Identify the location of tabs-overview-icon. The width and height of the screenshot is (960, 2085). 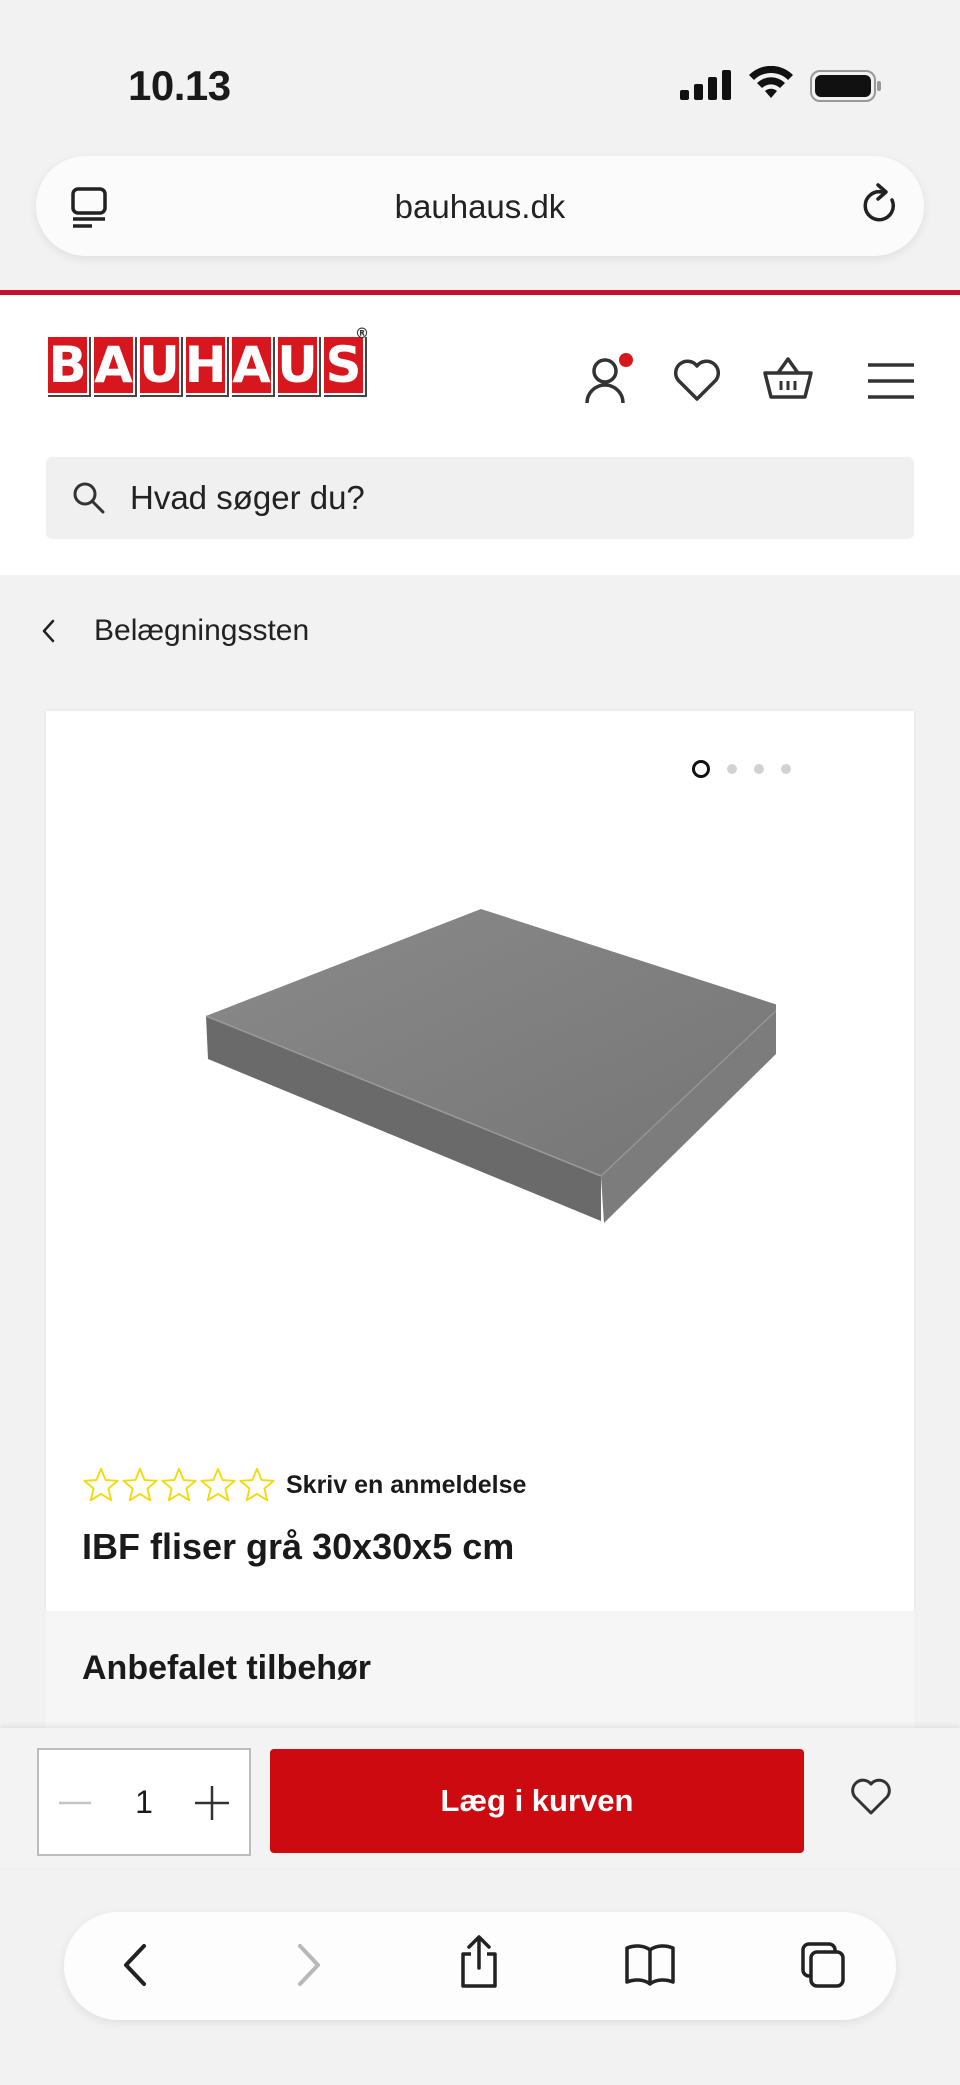
(823, 1965).